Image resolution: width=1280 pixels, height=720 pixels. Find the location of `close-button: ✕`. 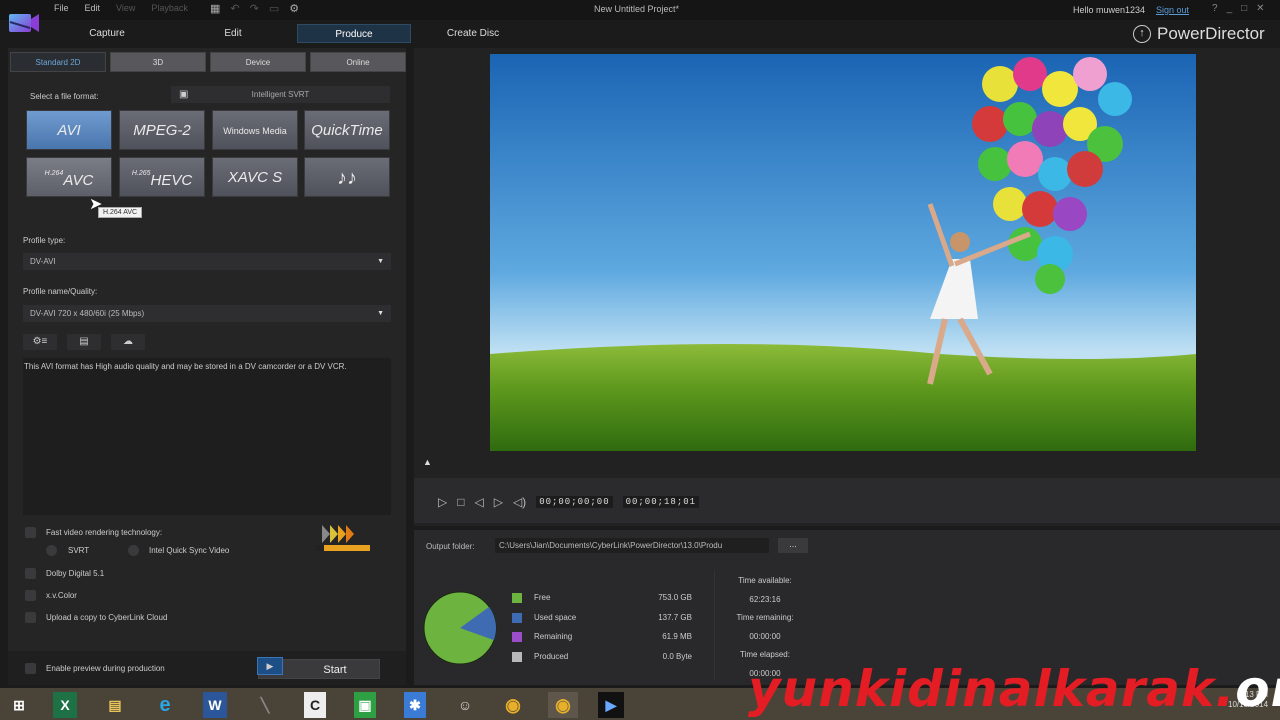

close-button: ✕ is located at coordinates (1260, 8).